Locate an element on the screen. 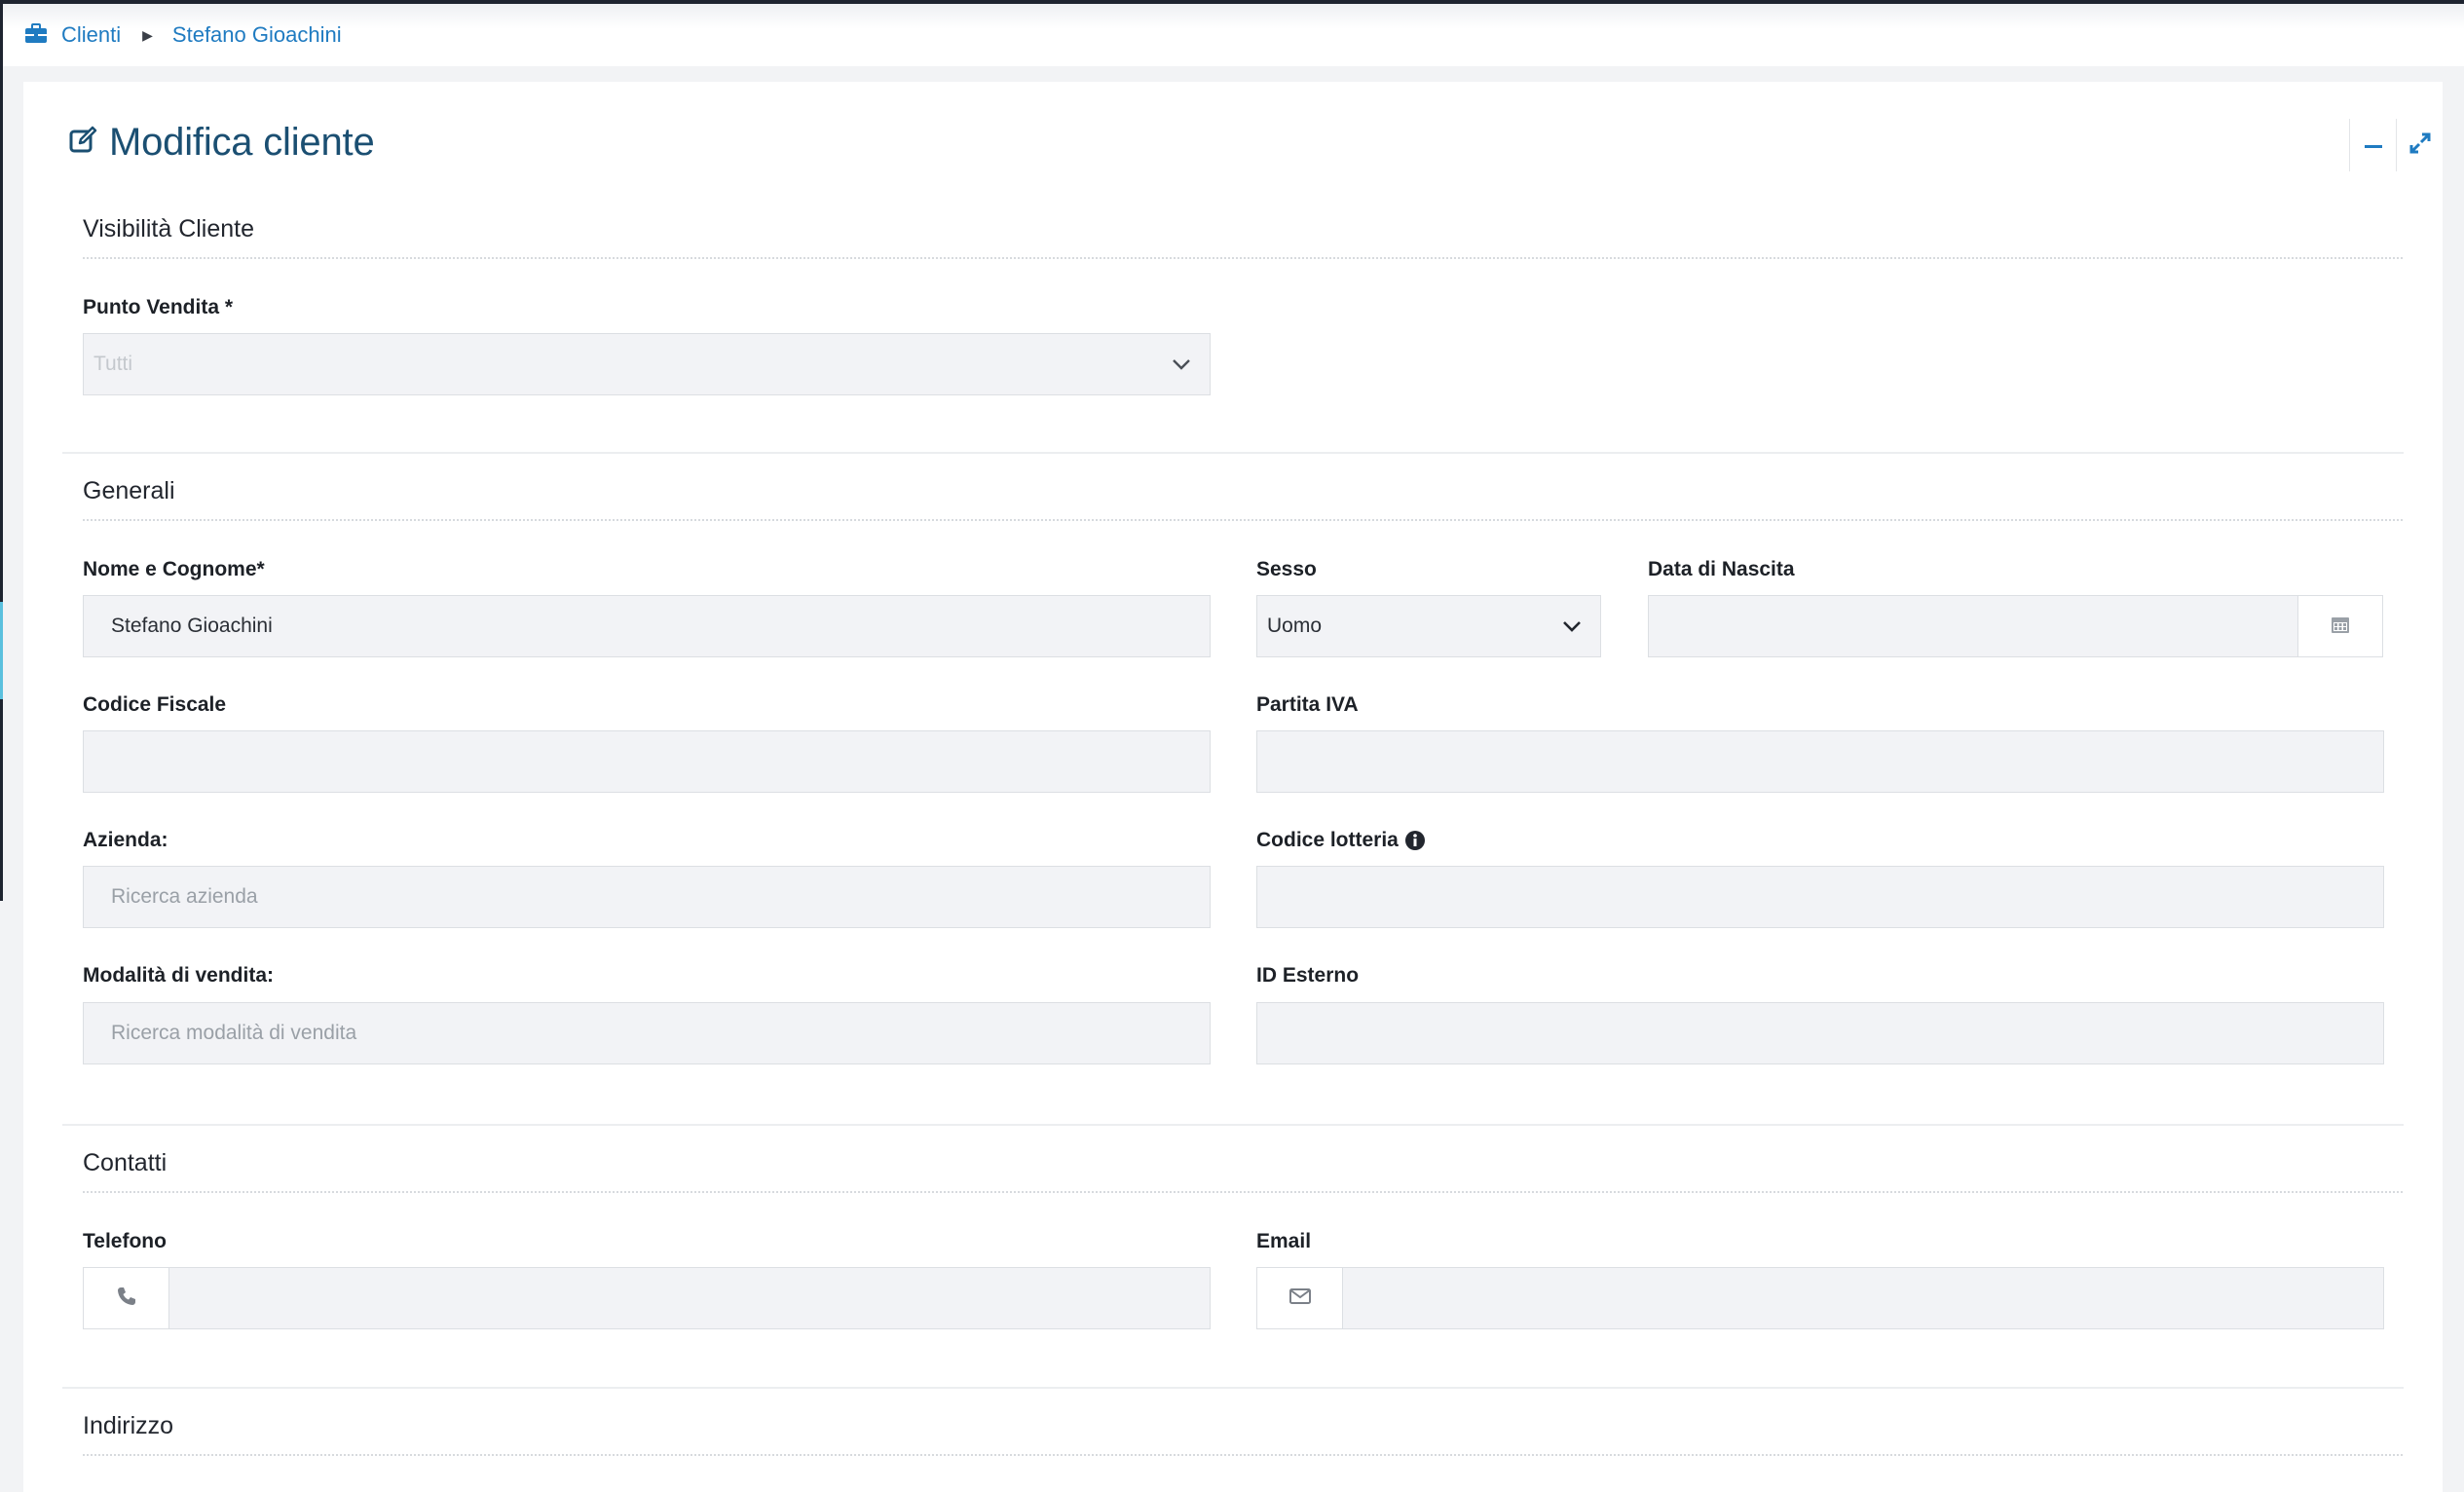  azienda-placeholder: Ricerca azienda is located at coordinates (184, 896).